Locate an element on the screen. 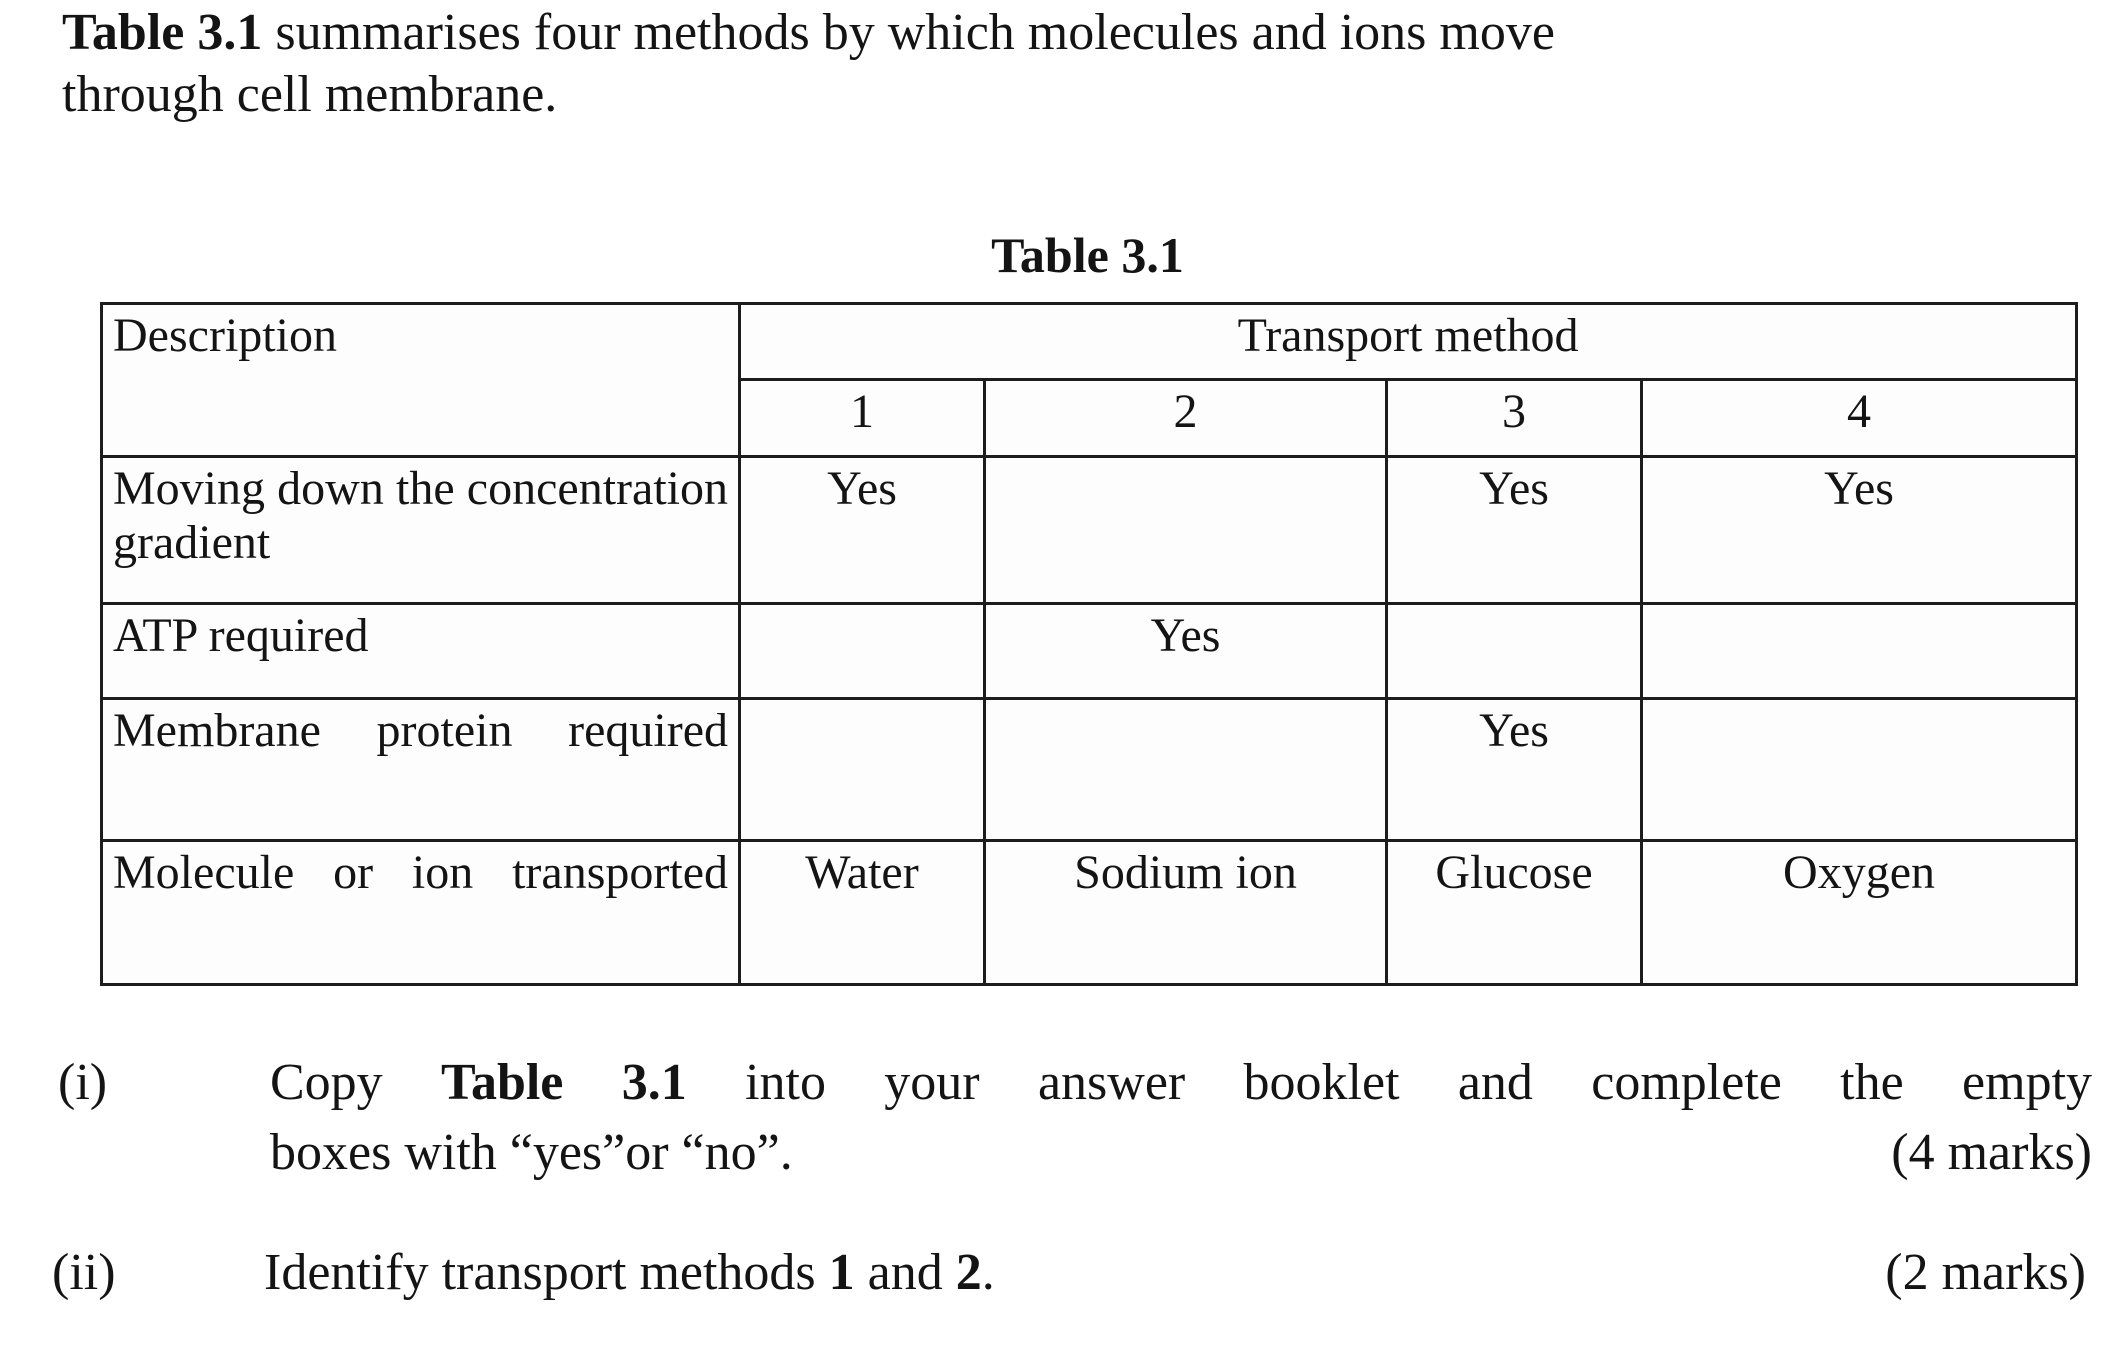  table-caption: Table 3.1 is located at coordinates (1087, 255).